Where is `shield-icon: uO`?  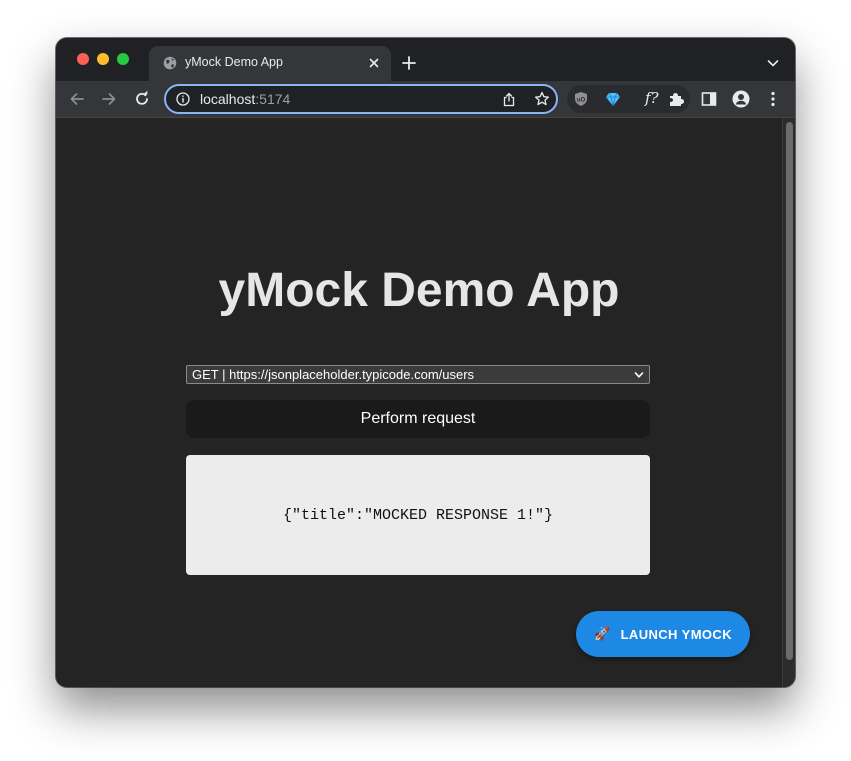
shield-icon: uO is located at coordinates (581, 99).